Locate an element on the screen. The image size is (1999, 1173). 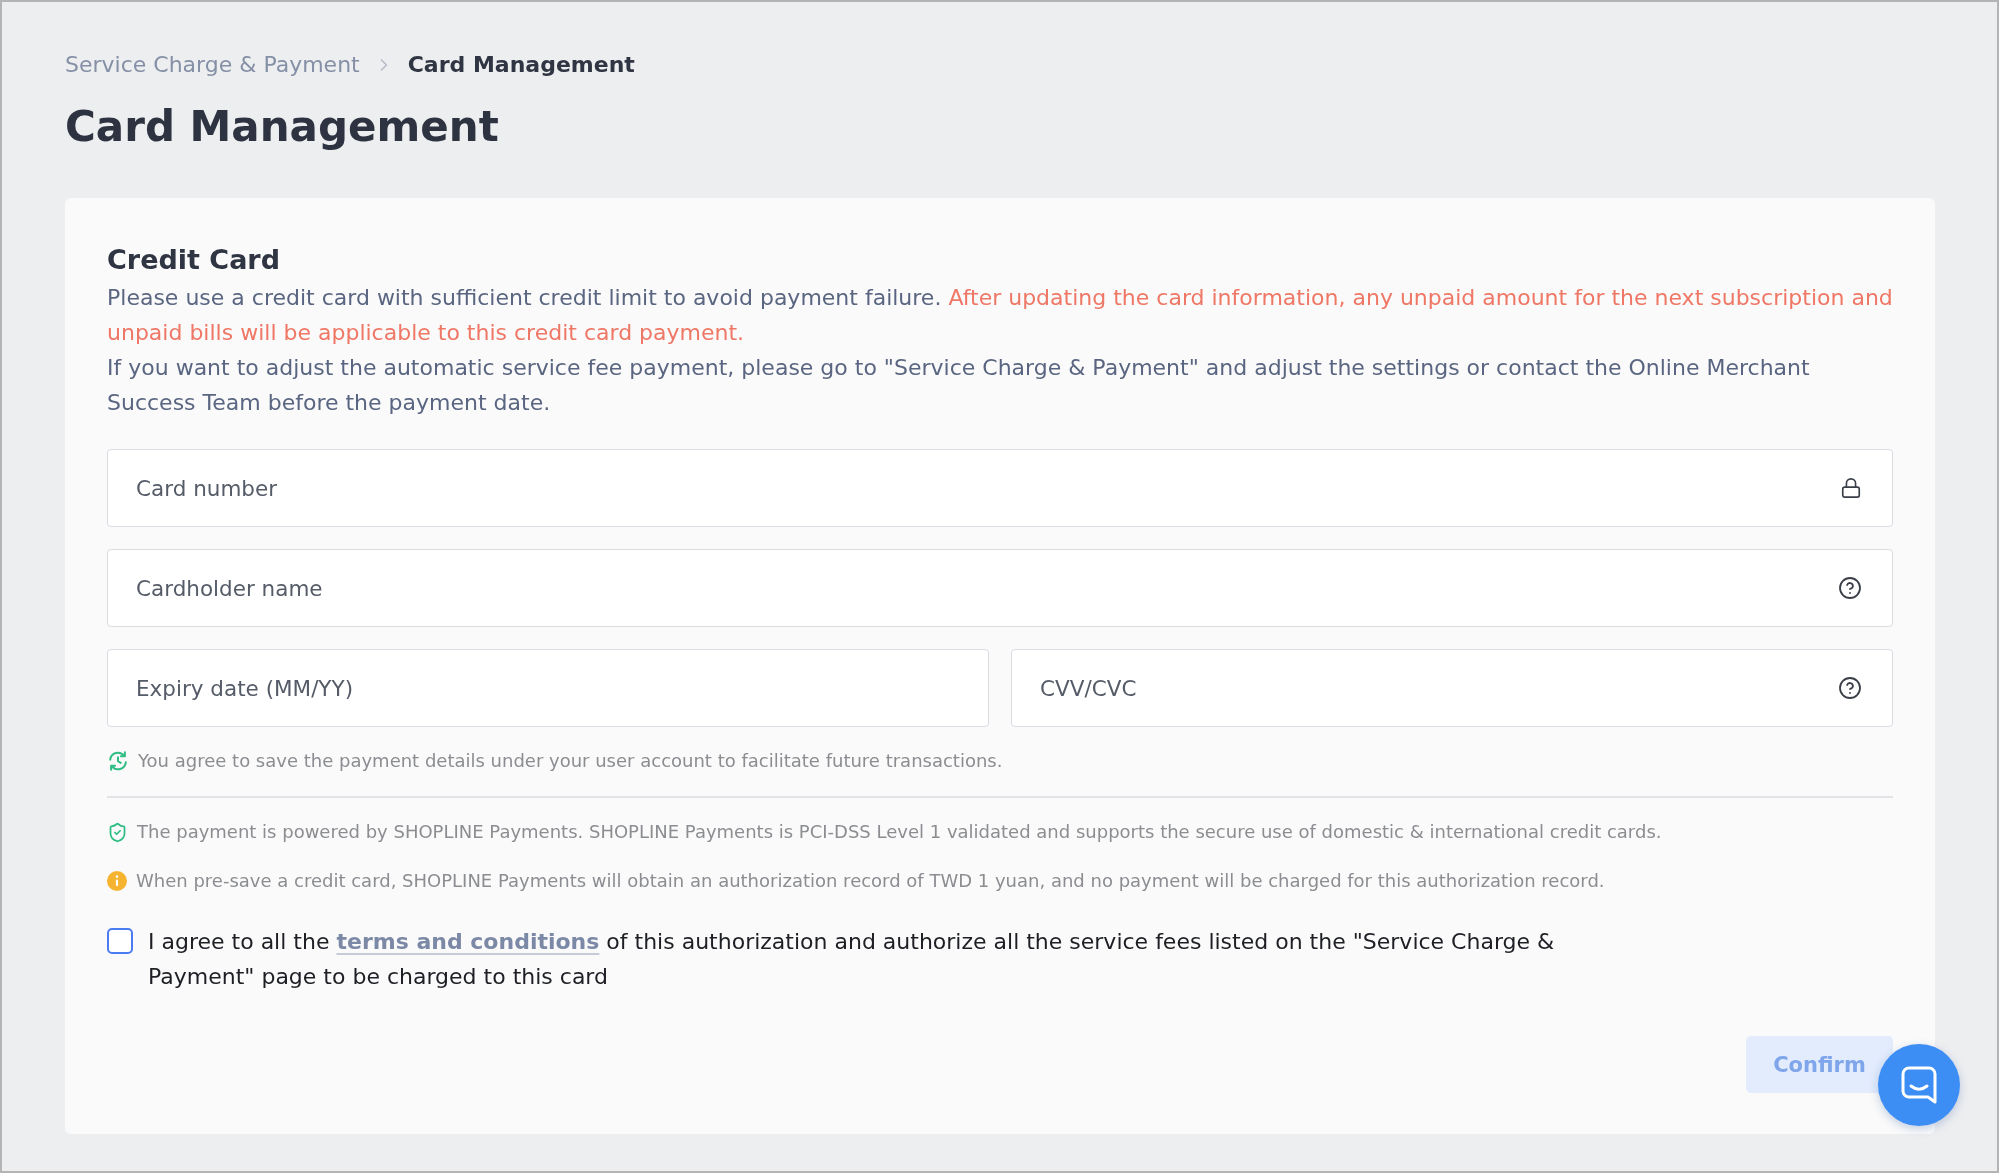
breadcrumb-current: Card Management is located at coordinates (521, 65).